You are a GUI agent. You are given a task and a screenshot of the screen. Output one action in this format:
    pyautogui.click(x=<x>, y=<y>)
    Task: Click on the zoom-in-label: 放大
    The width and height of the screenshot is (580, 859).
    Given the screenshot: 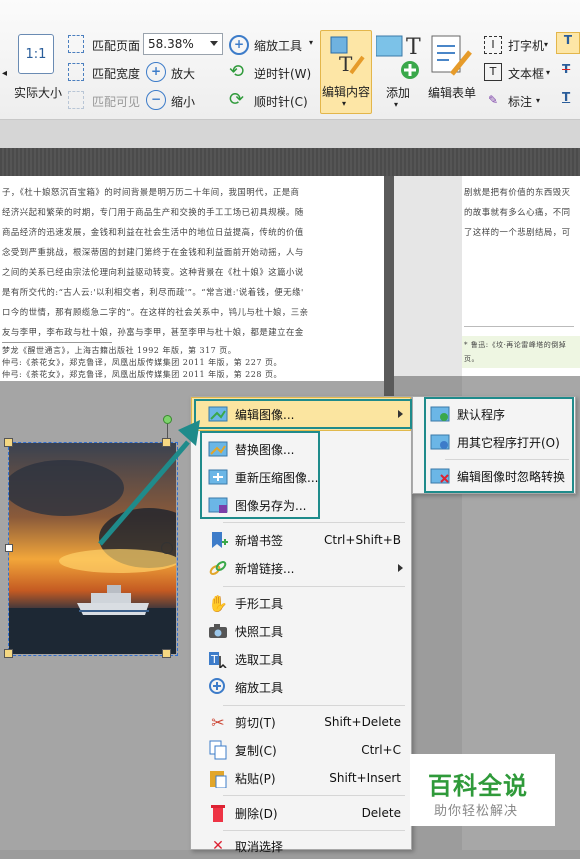 What is the action you would take?
    pyautogui.click(x=183, y=73)
    